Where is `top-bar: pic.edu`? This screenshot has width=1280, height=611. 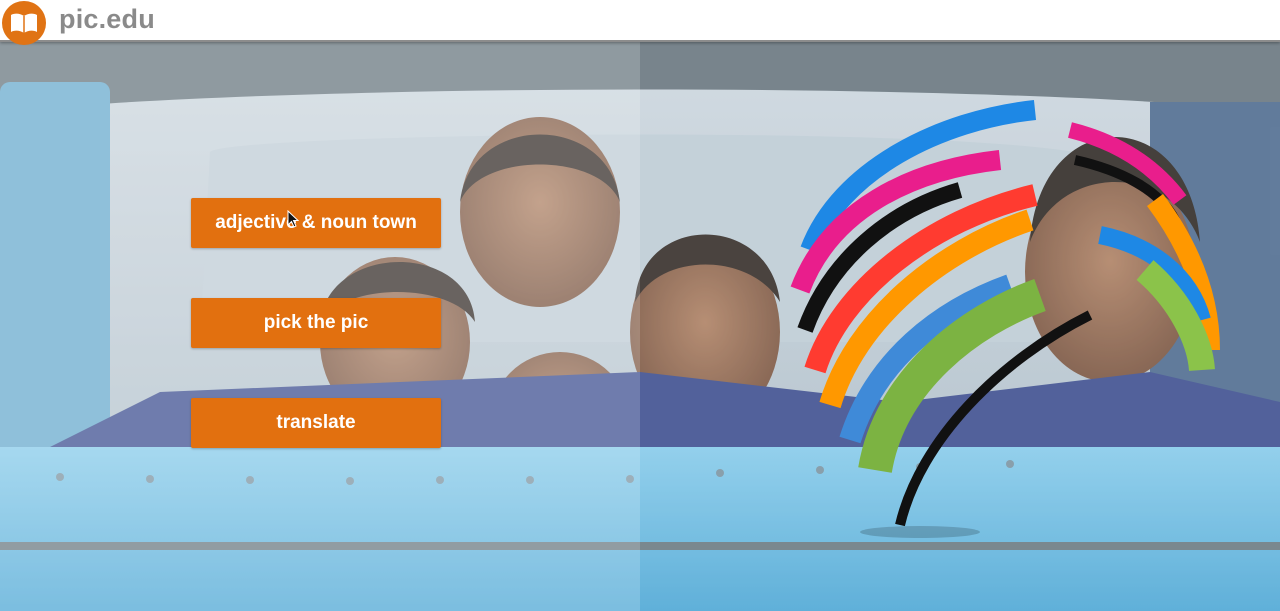 top-bar: pic.edu is located at coordinates (640, 22).